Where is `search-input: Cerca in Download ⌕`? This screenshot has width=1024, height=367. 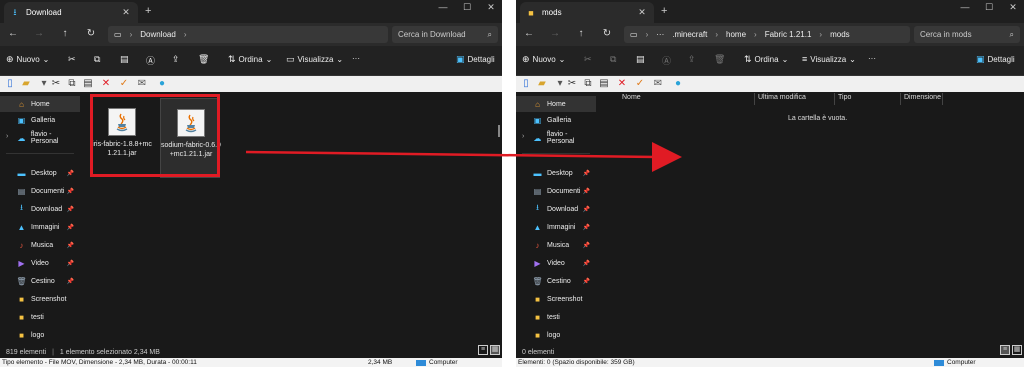
search-input: Cerca in Download ⌕ is located at coordinates (445, 34).